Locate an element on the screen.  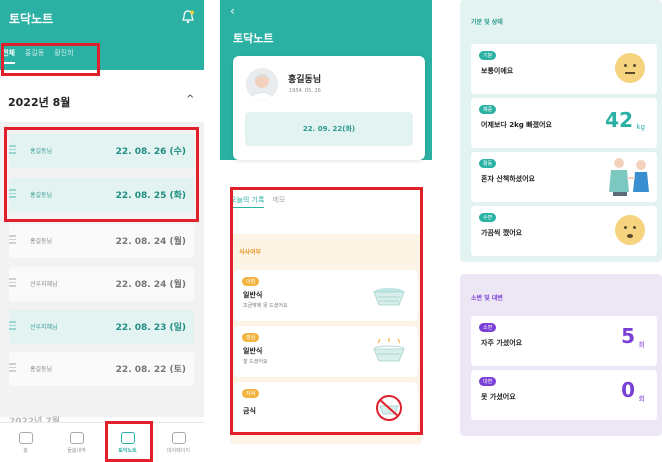
list-item: 홍길동님 22. 08. 22 (토) is located at coordinates (101, 369).